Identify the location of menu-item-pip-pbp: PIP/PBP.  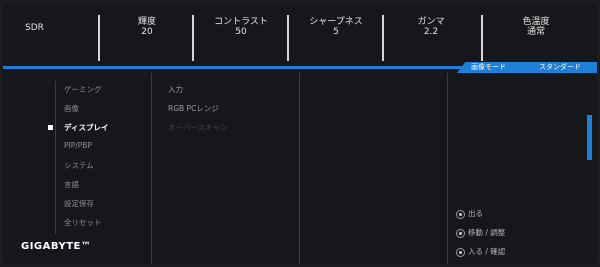
(78, 145).